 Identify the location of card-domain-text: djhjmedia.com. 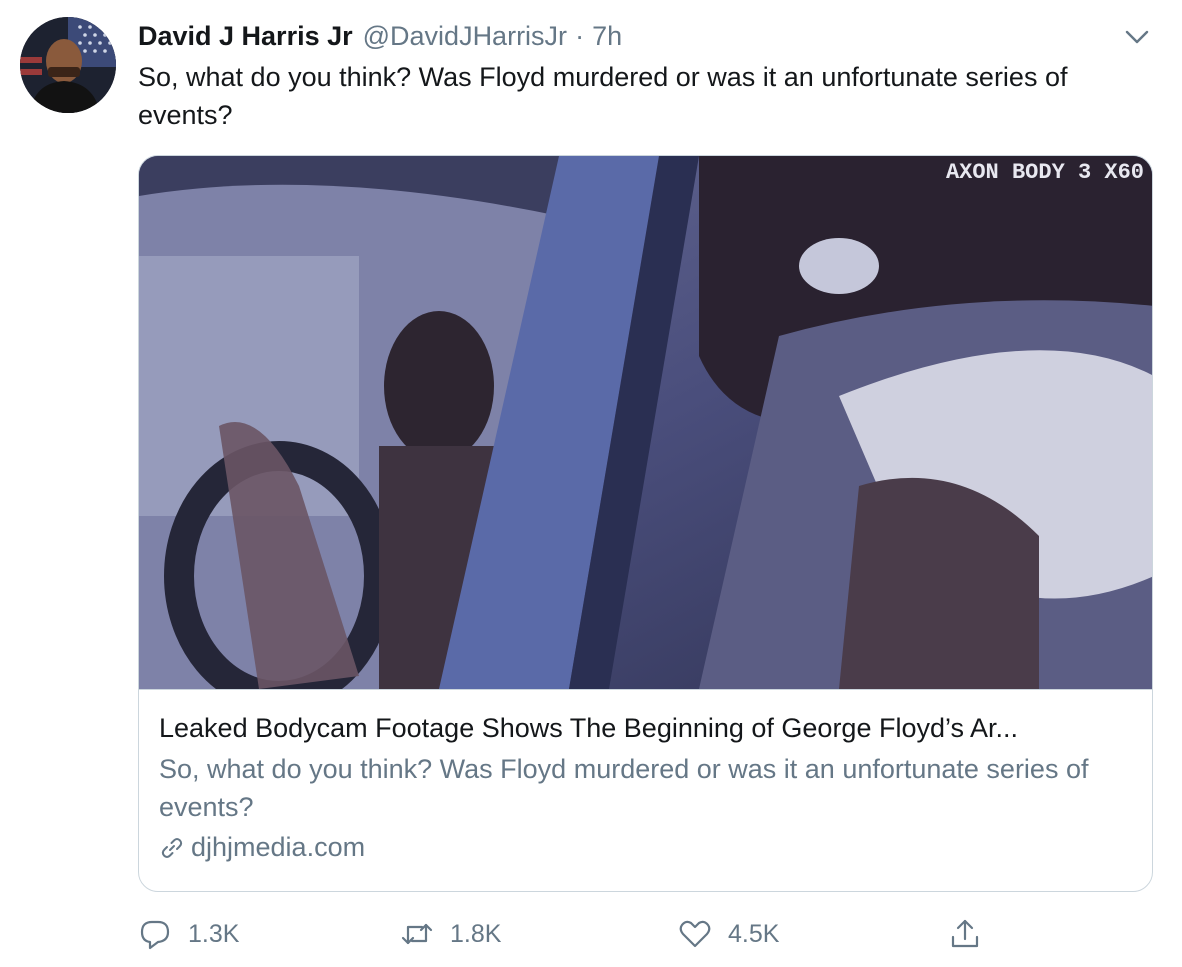
(278, 847).